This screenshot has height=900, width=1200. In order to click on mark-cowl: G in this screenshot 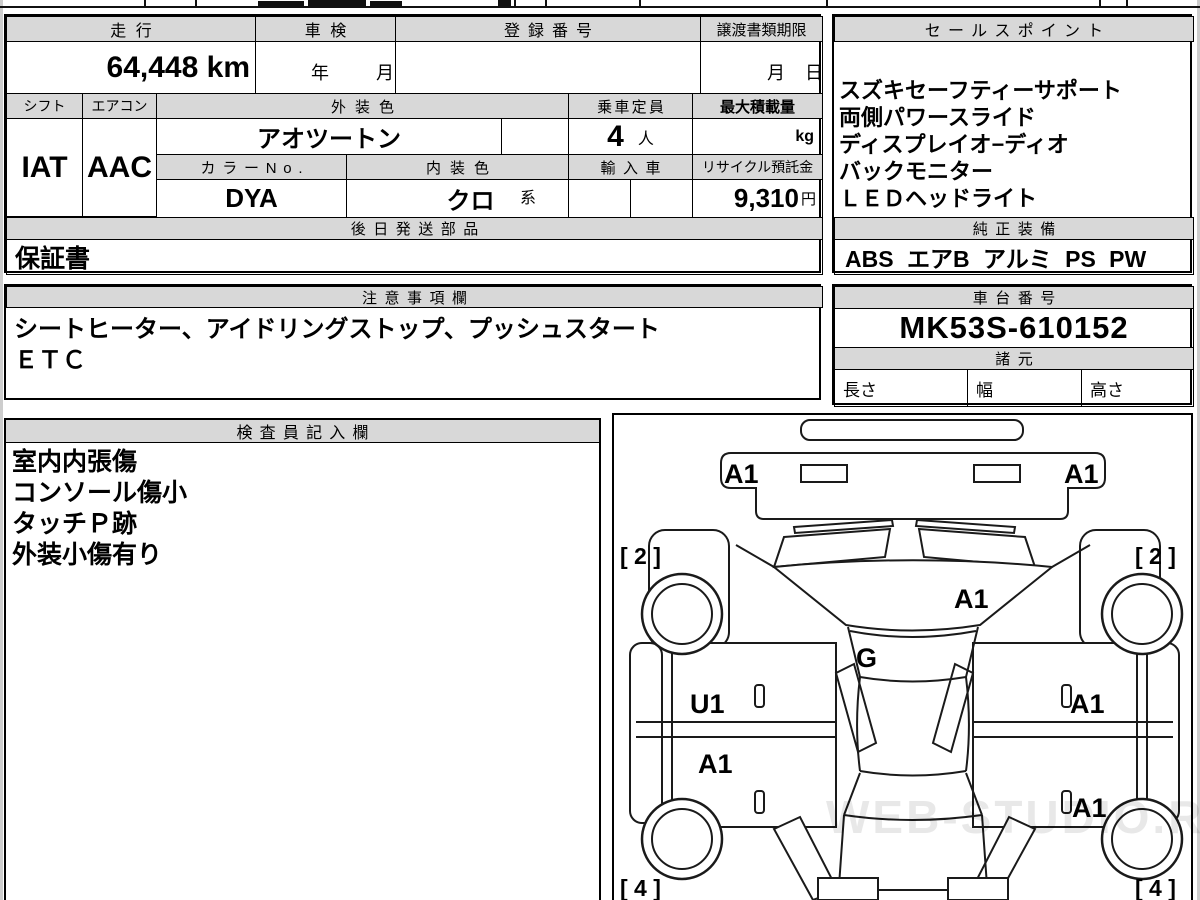, I will do `click(866, 658)`.